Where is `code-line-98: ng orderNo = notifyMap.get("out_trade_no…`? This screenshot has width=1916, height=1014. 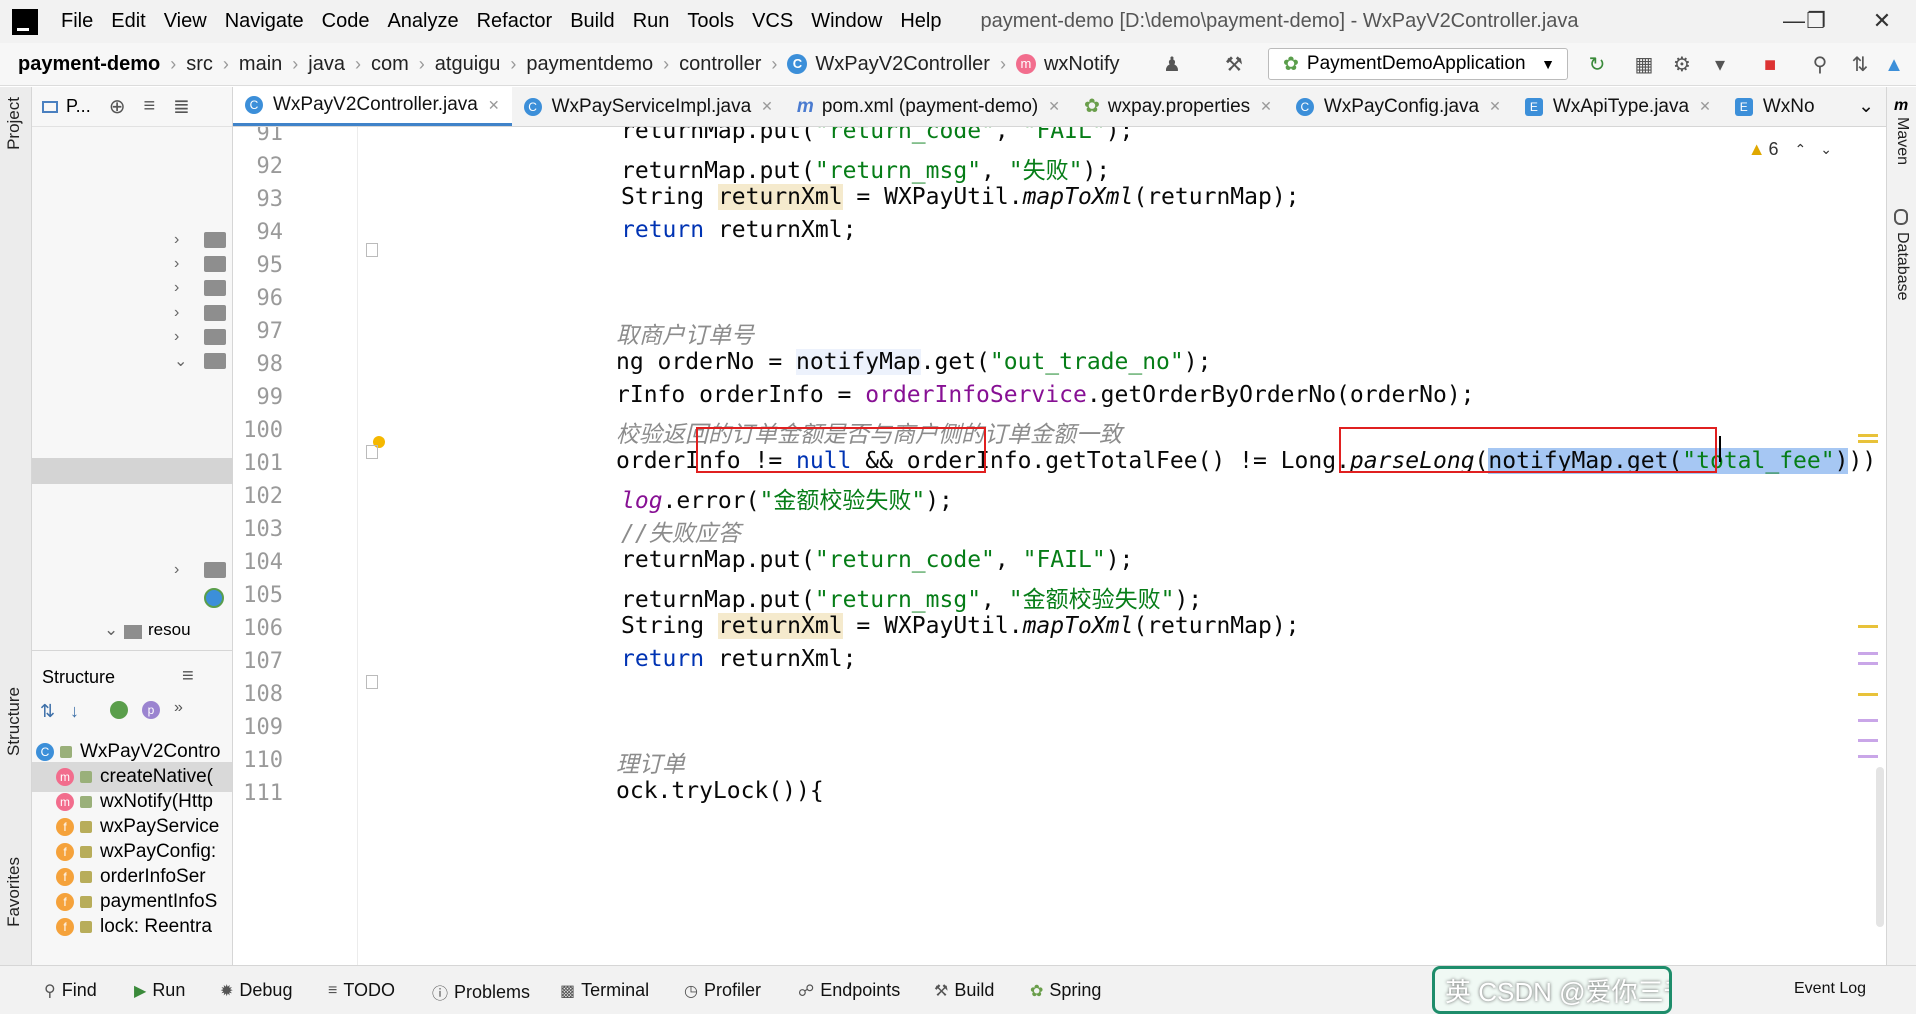
code-line-98: ng orderNo = notifyMap.get("out_trade_no… is located at coordinates (913, 362).